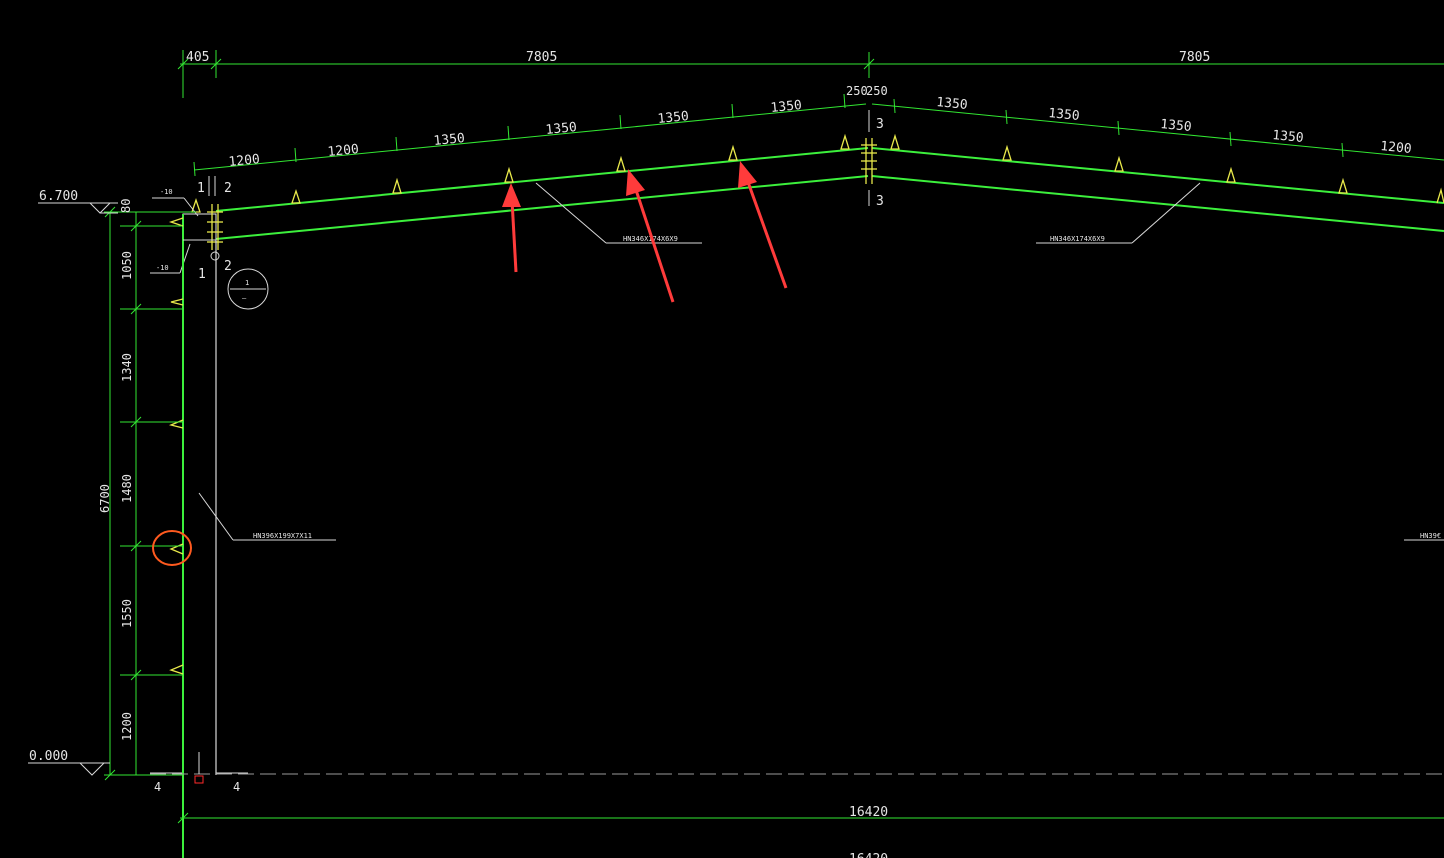 The width and height of the screenshot is (1444, 858). I want to click on rafter-left, so click(542, 193).